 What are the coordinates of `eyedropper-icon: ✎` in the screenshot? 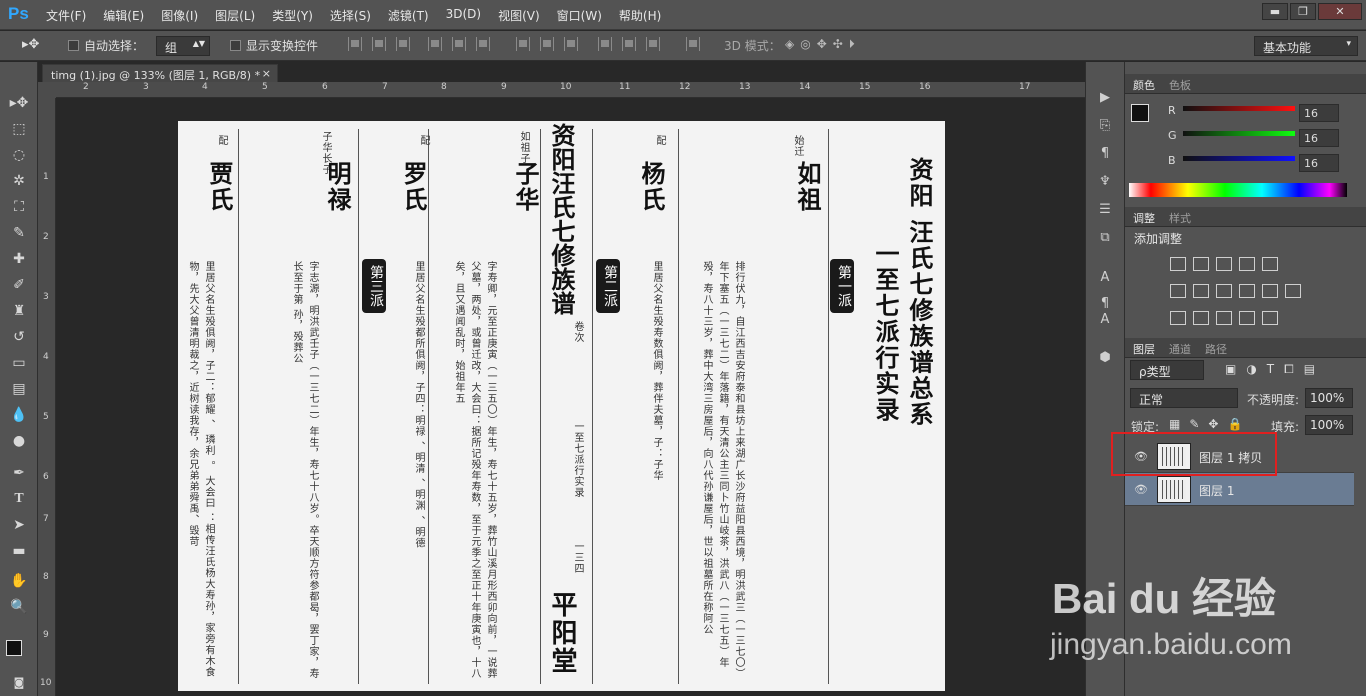 It's located at (19, 233).